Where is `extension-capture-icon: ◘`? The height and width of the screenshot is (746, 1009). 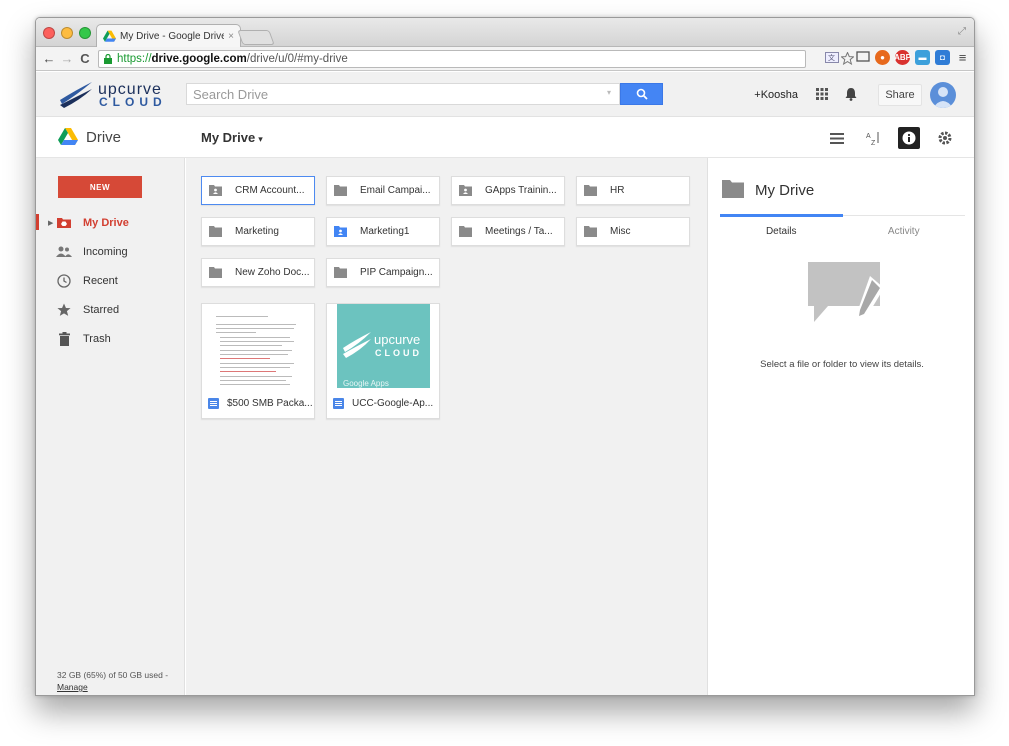
extension-capture-icon: ◘ is located at coordinates (942, 57).